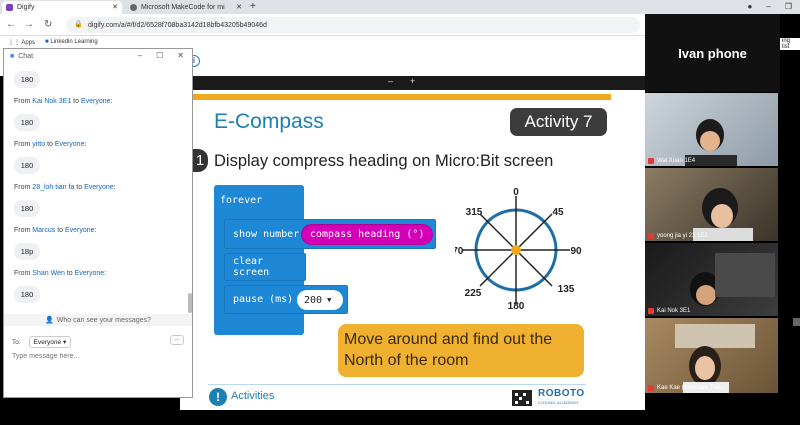 This screenshot has height=425, width=800. I want to click on show-number-label: show number, so click(266, 234).